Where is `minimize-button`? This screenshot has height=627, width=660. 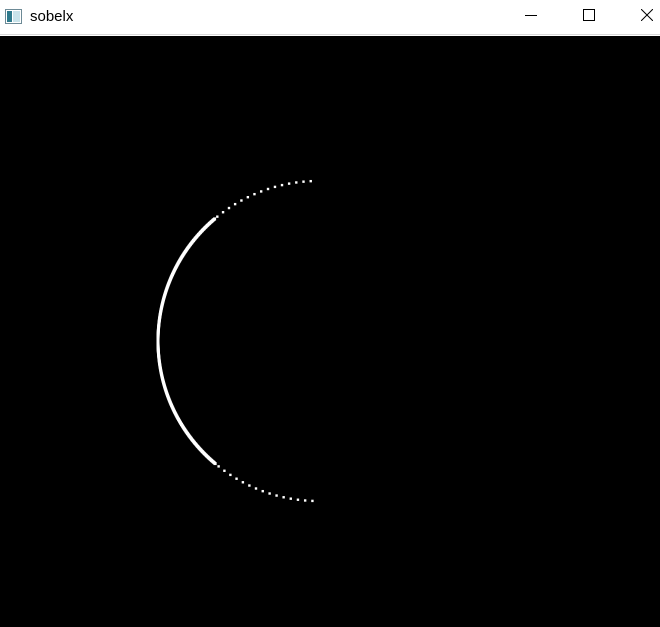
minimize-button is located at coordinates (531, 17).